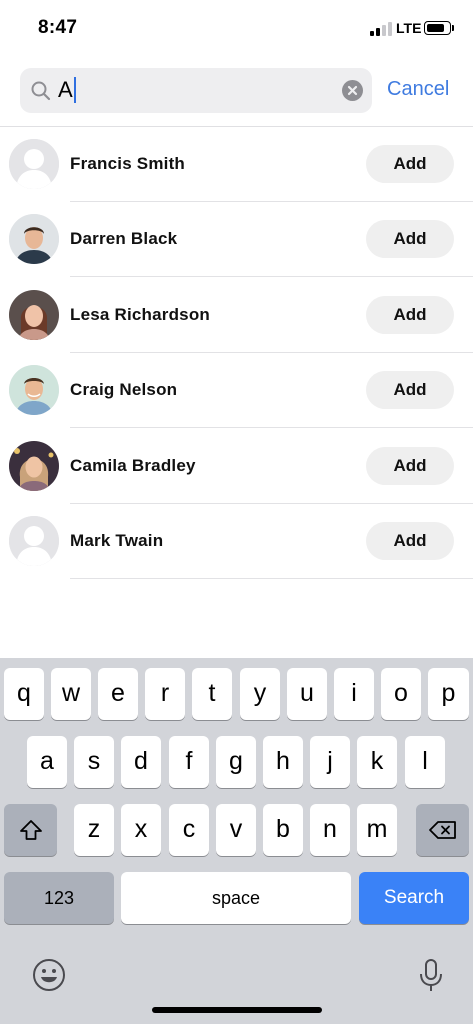 Image resolution: width=473 pixels, height=1024 pixels. Describe the element at coordinates (94, 762) in the screenshot. I see `key-s: s` at that location.